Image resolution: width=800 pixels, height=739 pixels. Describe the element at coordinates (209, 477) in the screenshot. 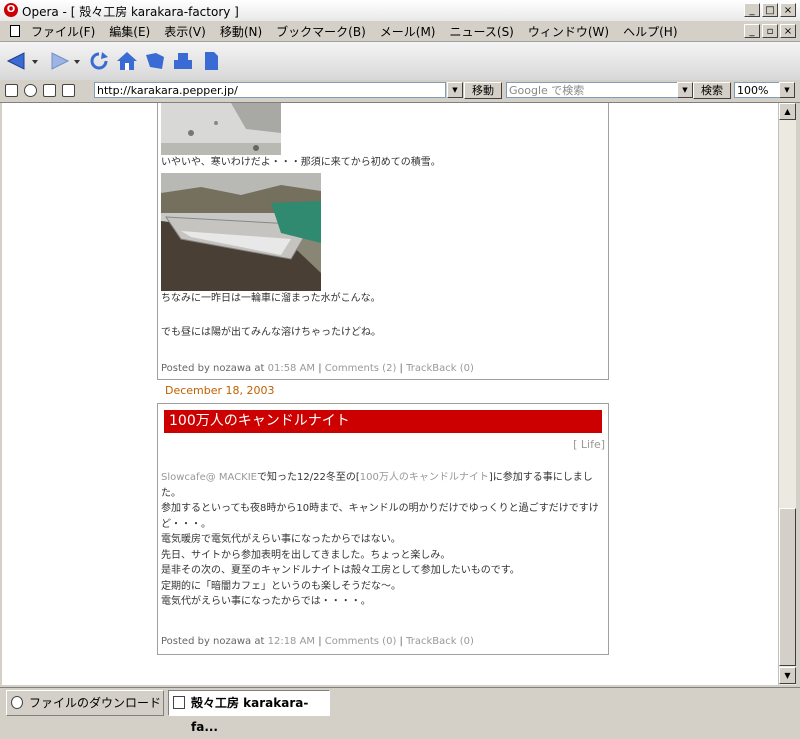

I see `slowcafe-link: Slowcafe@ MACKIE` at that location.